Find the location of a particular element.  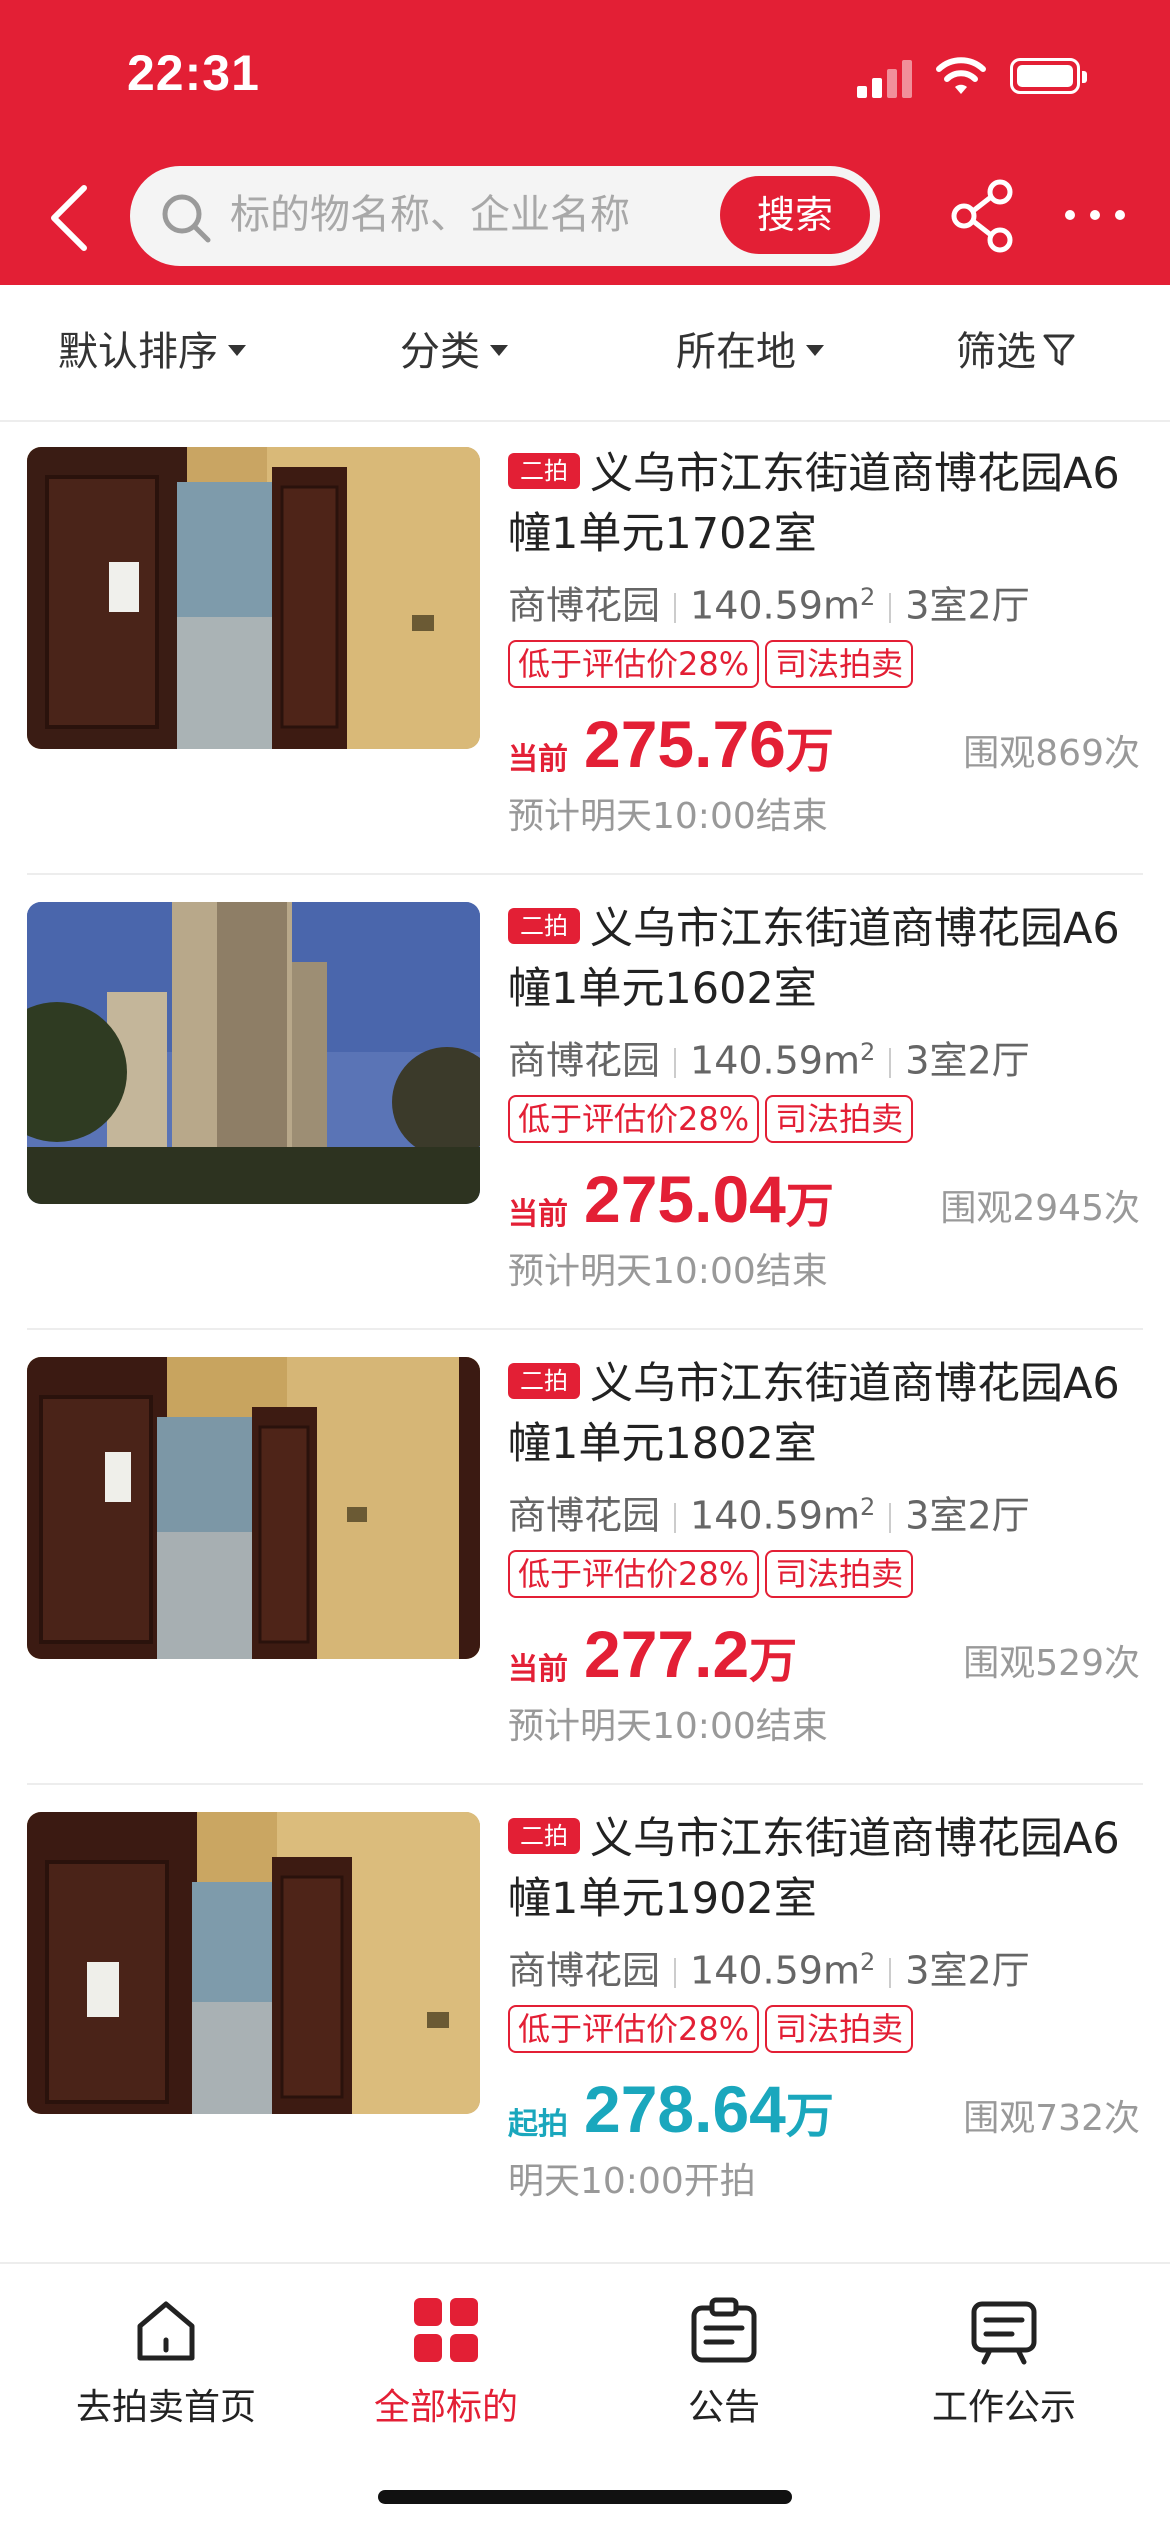

listing-title: 二拍 义乌市江东街道商博花园A6幢1单元1702室 is located at coordinates (828, 504).